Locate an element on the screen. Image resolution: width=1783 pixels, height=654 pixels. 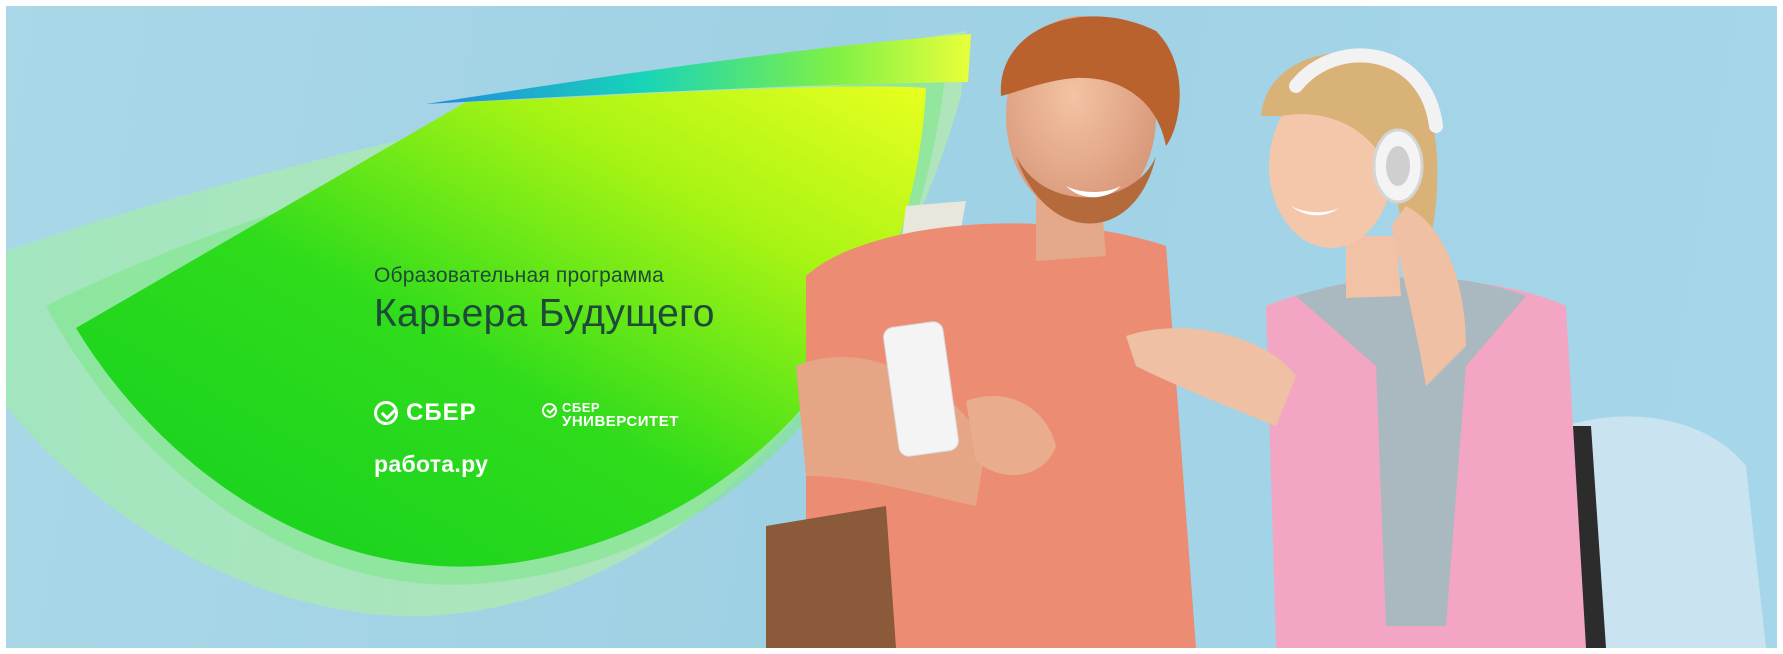
rabota-ru-logo: работа.ру is located at coordinates (431, 464).